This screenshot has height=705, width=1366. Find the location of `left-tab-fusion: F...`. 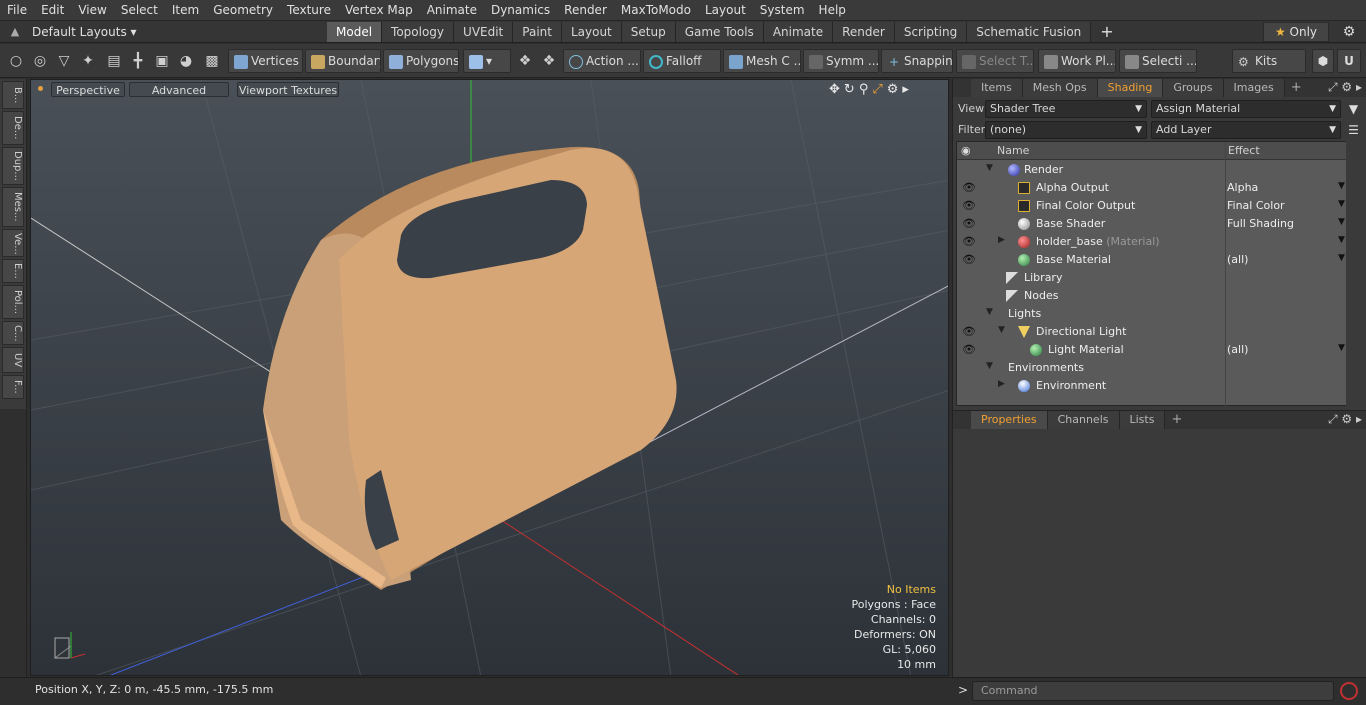

left-tab-fusion: F... is located at coordinates (13, 387).